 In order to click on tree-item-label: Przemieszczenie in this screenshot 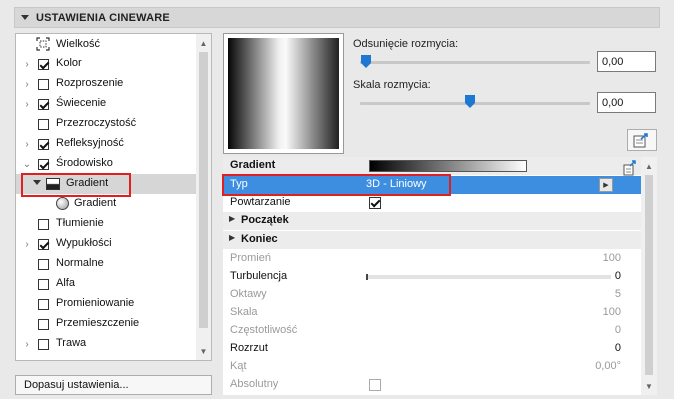, I will do `click(98, 323)`.